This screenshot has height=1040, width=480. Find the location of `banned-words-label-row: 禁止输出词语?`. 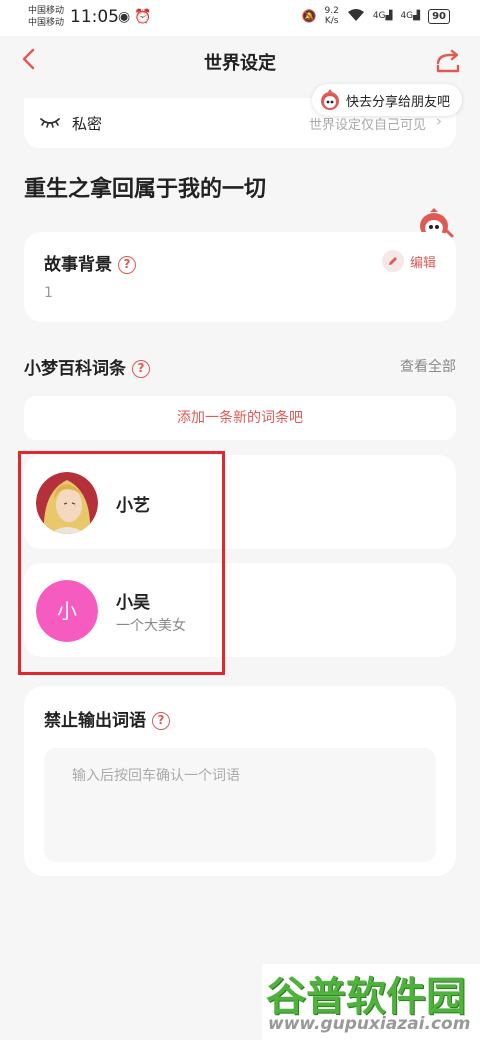

banned-words-label-row: 禁止输出词语? is located at coordinates (107, 718).